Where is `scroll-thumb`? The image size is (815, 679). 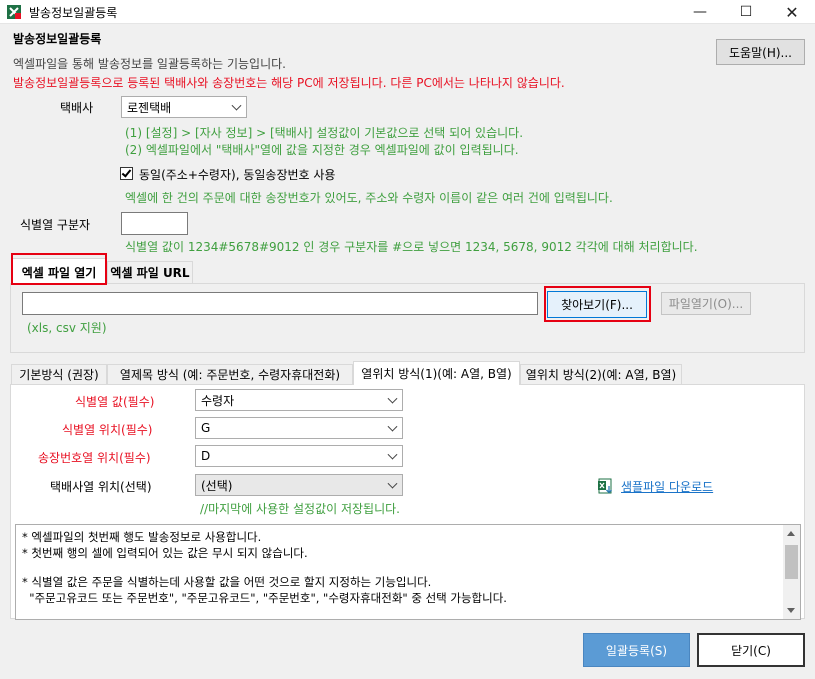 scroll-thumb is located at coordinates (791, 562).